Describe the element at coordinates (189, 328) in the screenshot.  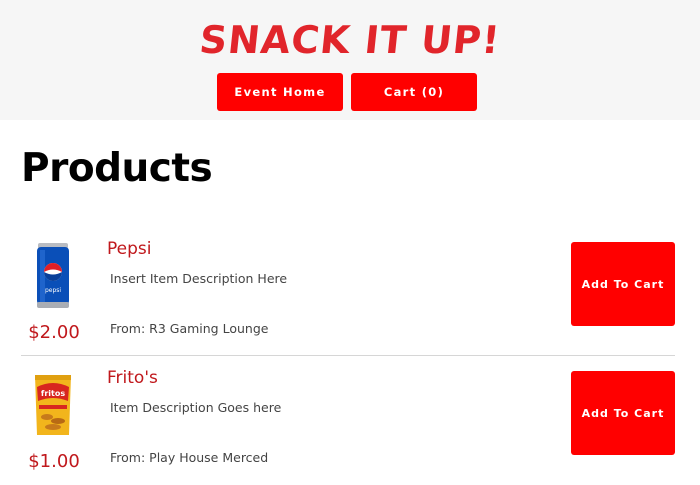
I see `product-vendor: From: R3 Gaming Lounge` at that location.